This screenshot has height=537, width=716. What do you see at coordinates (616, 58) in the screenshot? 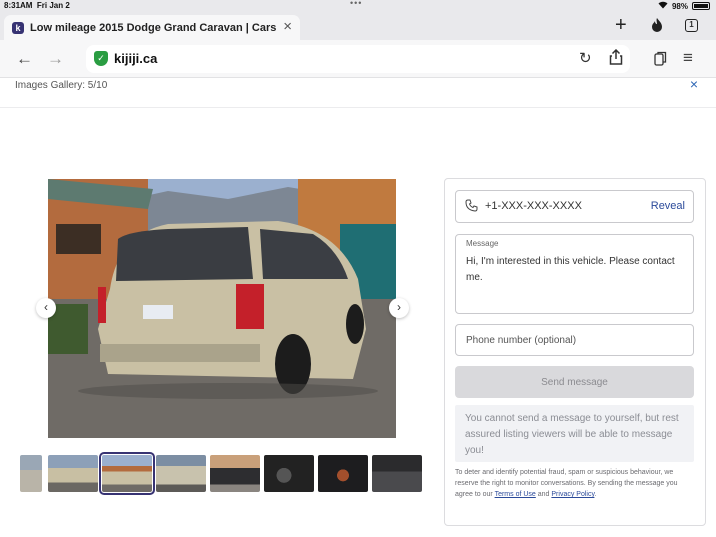
I see `share-icon` at bounding box center [616, 58].